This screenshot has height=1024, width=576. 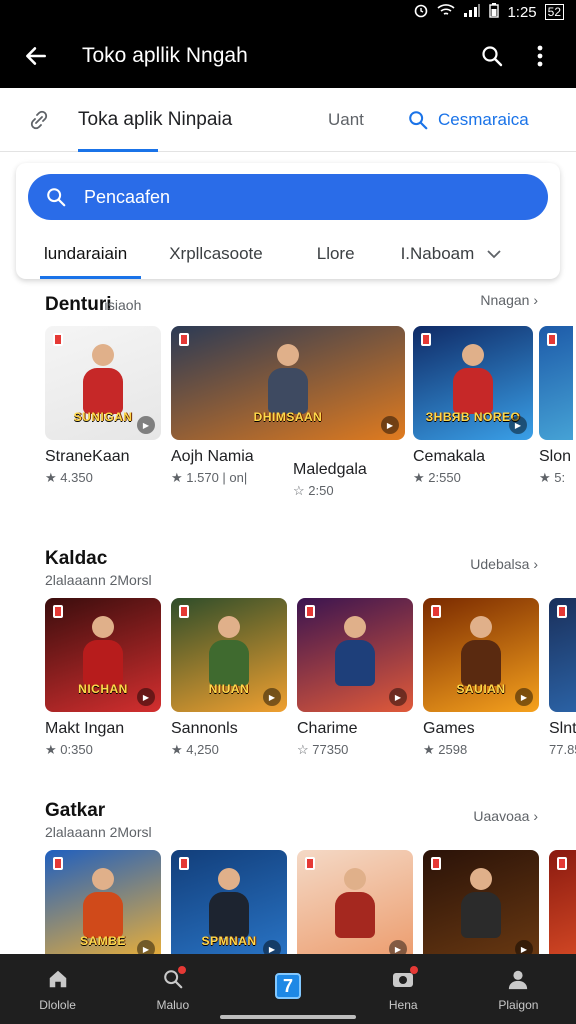 What do you see at coordinates (87, 456) in the screenshot?
I see `app-name: StraneKaan` at bounding box center [87, 456].